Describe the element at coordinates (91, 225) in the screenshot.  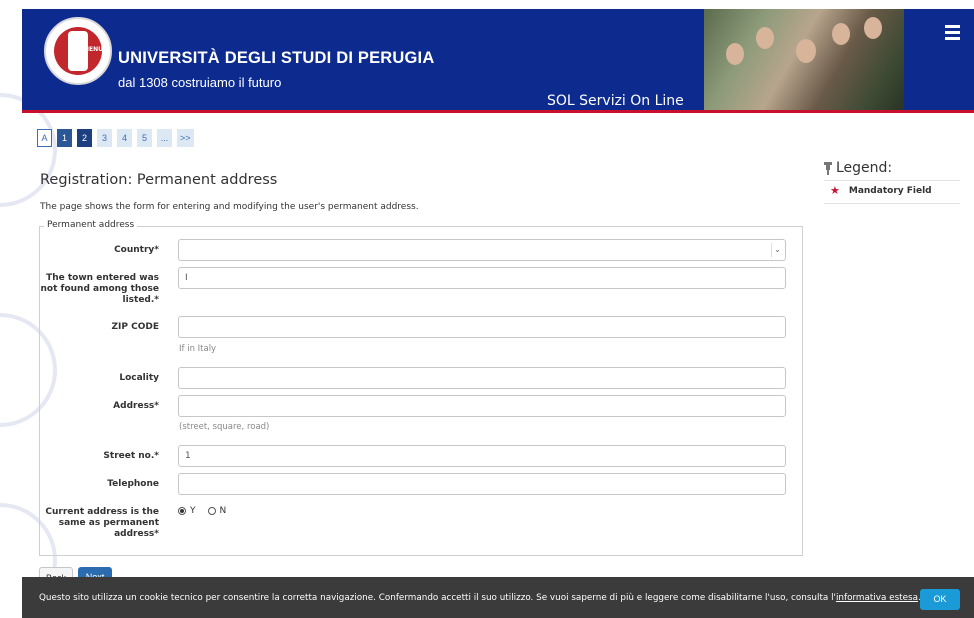
I see `fieldset-legend: Permanent address` at that location.